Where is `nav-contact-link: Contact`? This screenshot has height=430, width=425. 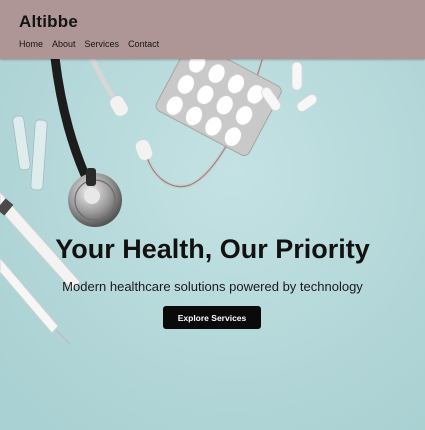 nav-contact-link: Contact is located at coordinates (143, 44).